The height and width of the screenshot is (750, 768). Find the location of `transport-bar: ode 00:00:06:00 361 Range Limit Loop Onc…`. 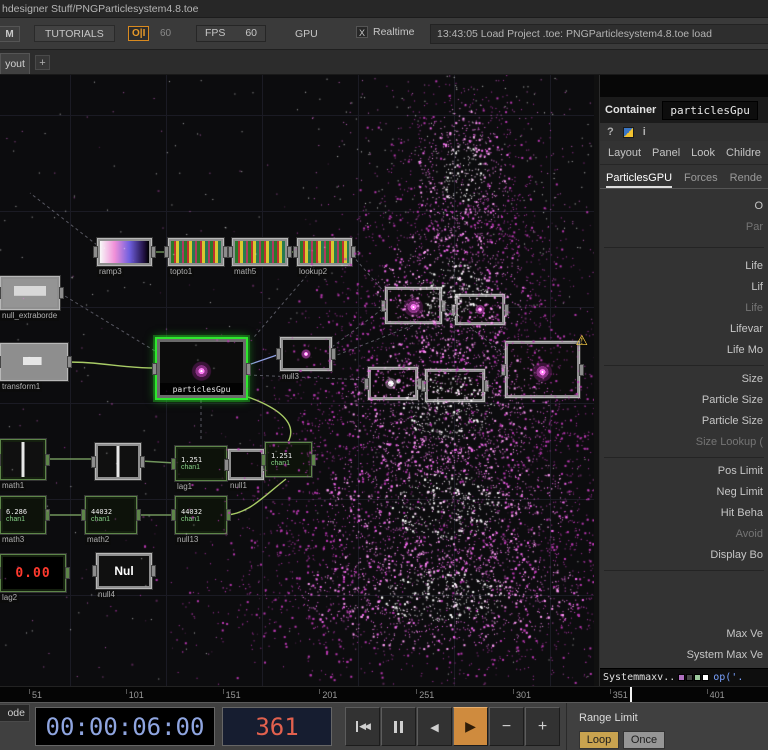

transport-bar: ode 00:00:06:00 361 Range Limit Loop Onc… is located at coordinates (384, 726).